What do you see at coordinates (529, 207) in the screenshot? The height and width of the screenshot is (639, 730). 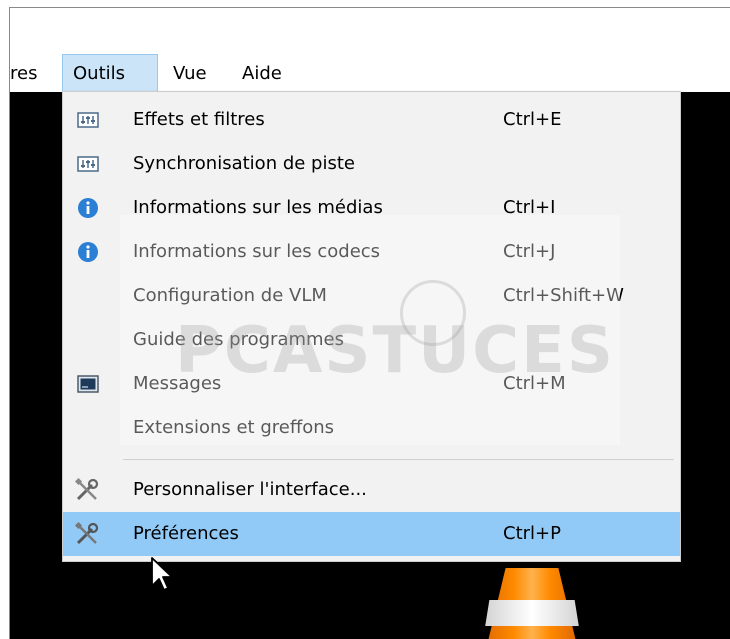 I see `menu-item-shortcut: Ctrl+I` at bounding box center [529, 207].